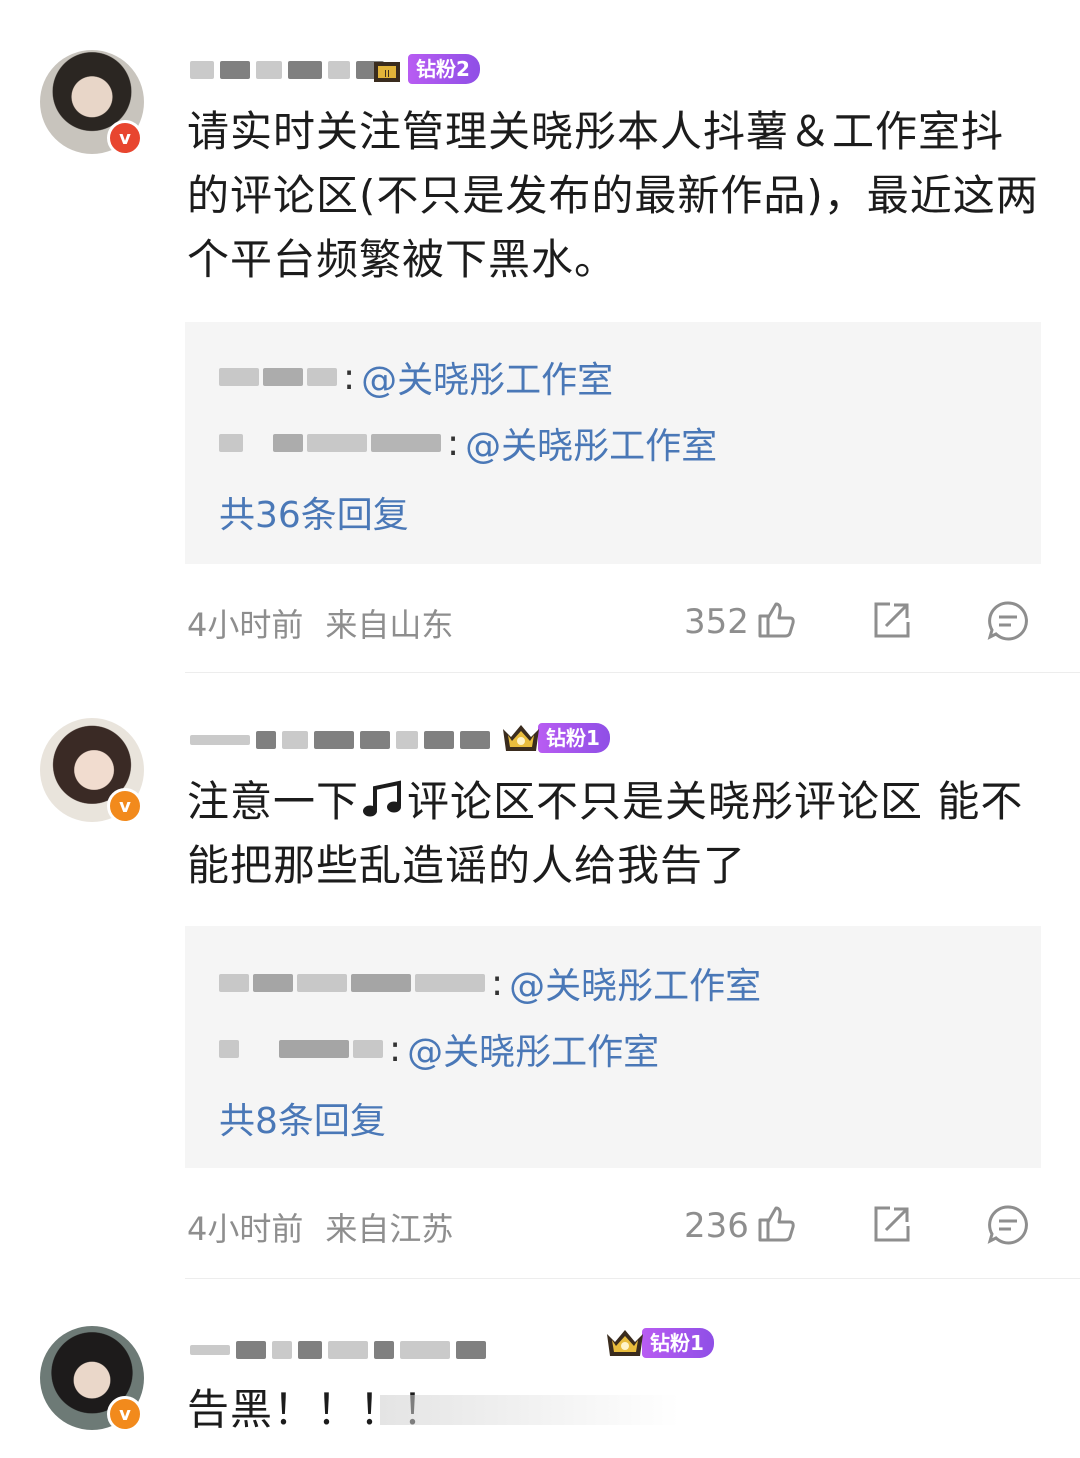  I want to click on fan-badge-label: 钻粉1, so click(678, 1343).